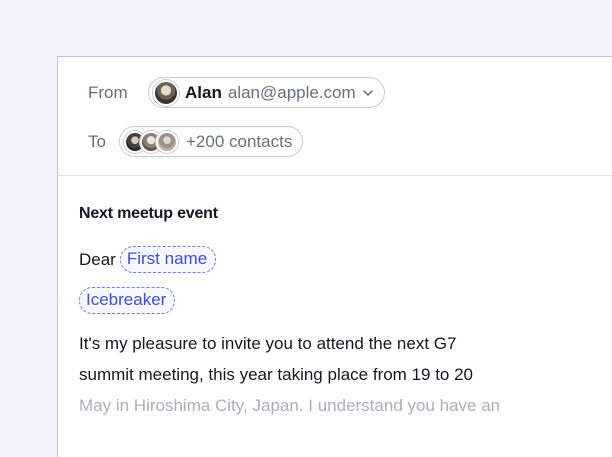  Describe the element at coordinates (166, 92) in the screenshot. I see `sender-avatar` at that location.